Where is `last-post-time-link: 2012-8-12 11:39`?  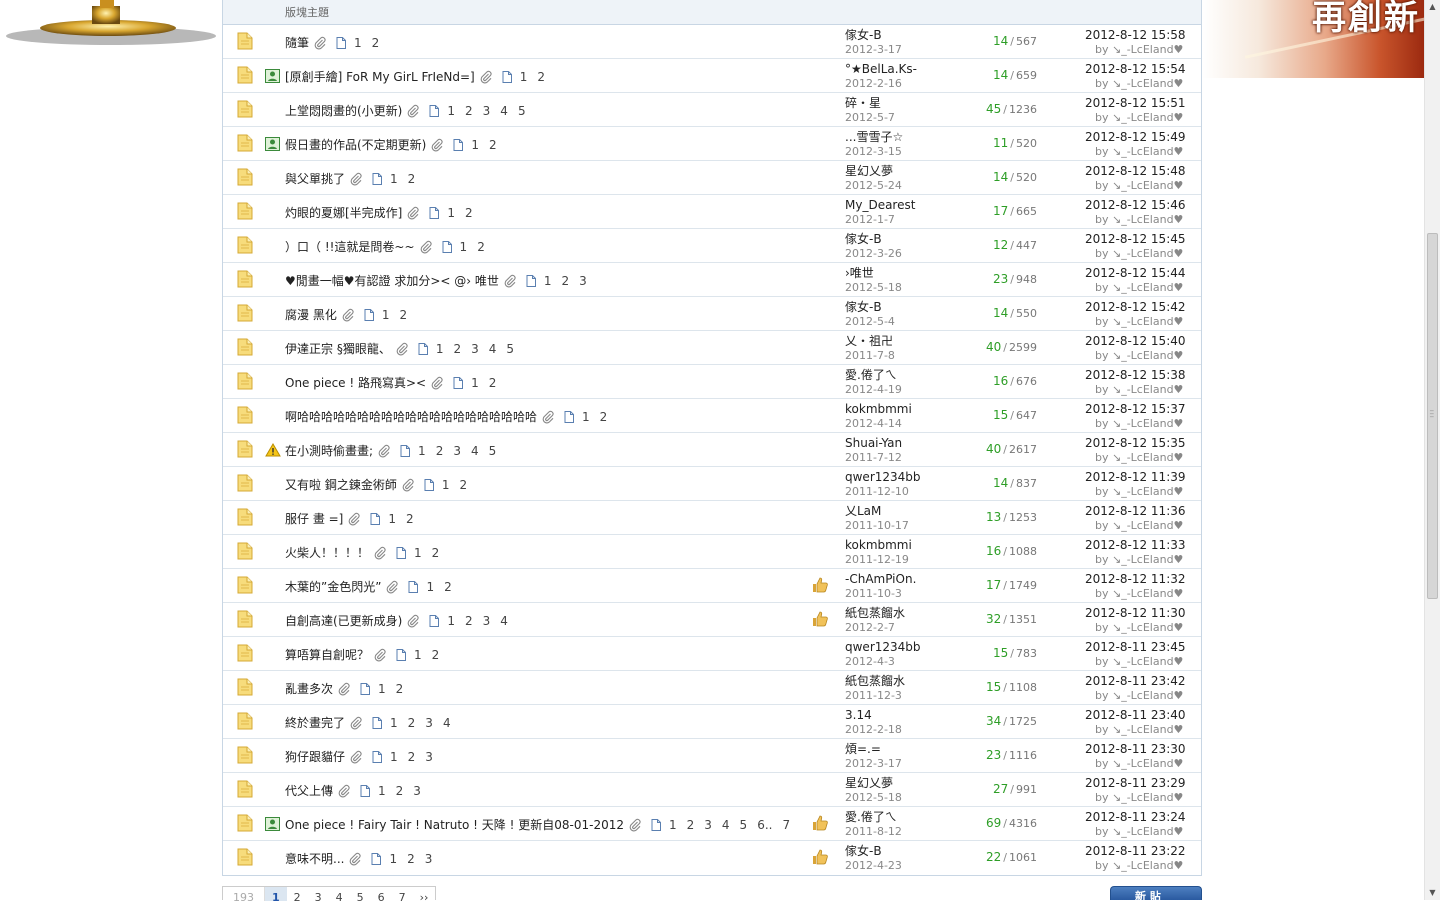
last-post-time-link: 2012-8-12 11:39 is located at coordinates (1140, 477).